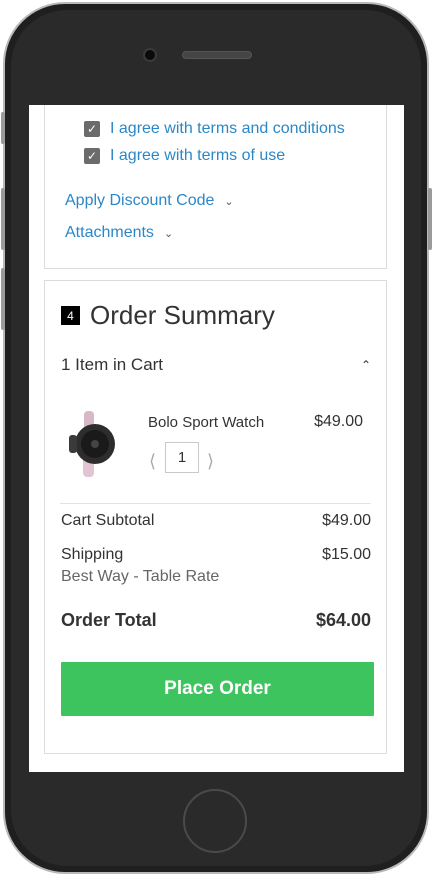  Describe the element at coordinates (197, 156) in the screenshot. I see `terms-of-use-link: I agree with terms of use` at that location.